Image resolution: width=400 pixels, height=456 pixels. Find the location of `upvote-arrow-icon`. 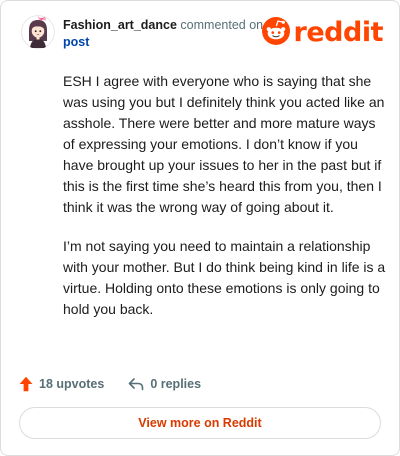

upvote-arrow-icon is located at coordinates (26, 384).